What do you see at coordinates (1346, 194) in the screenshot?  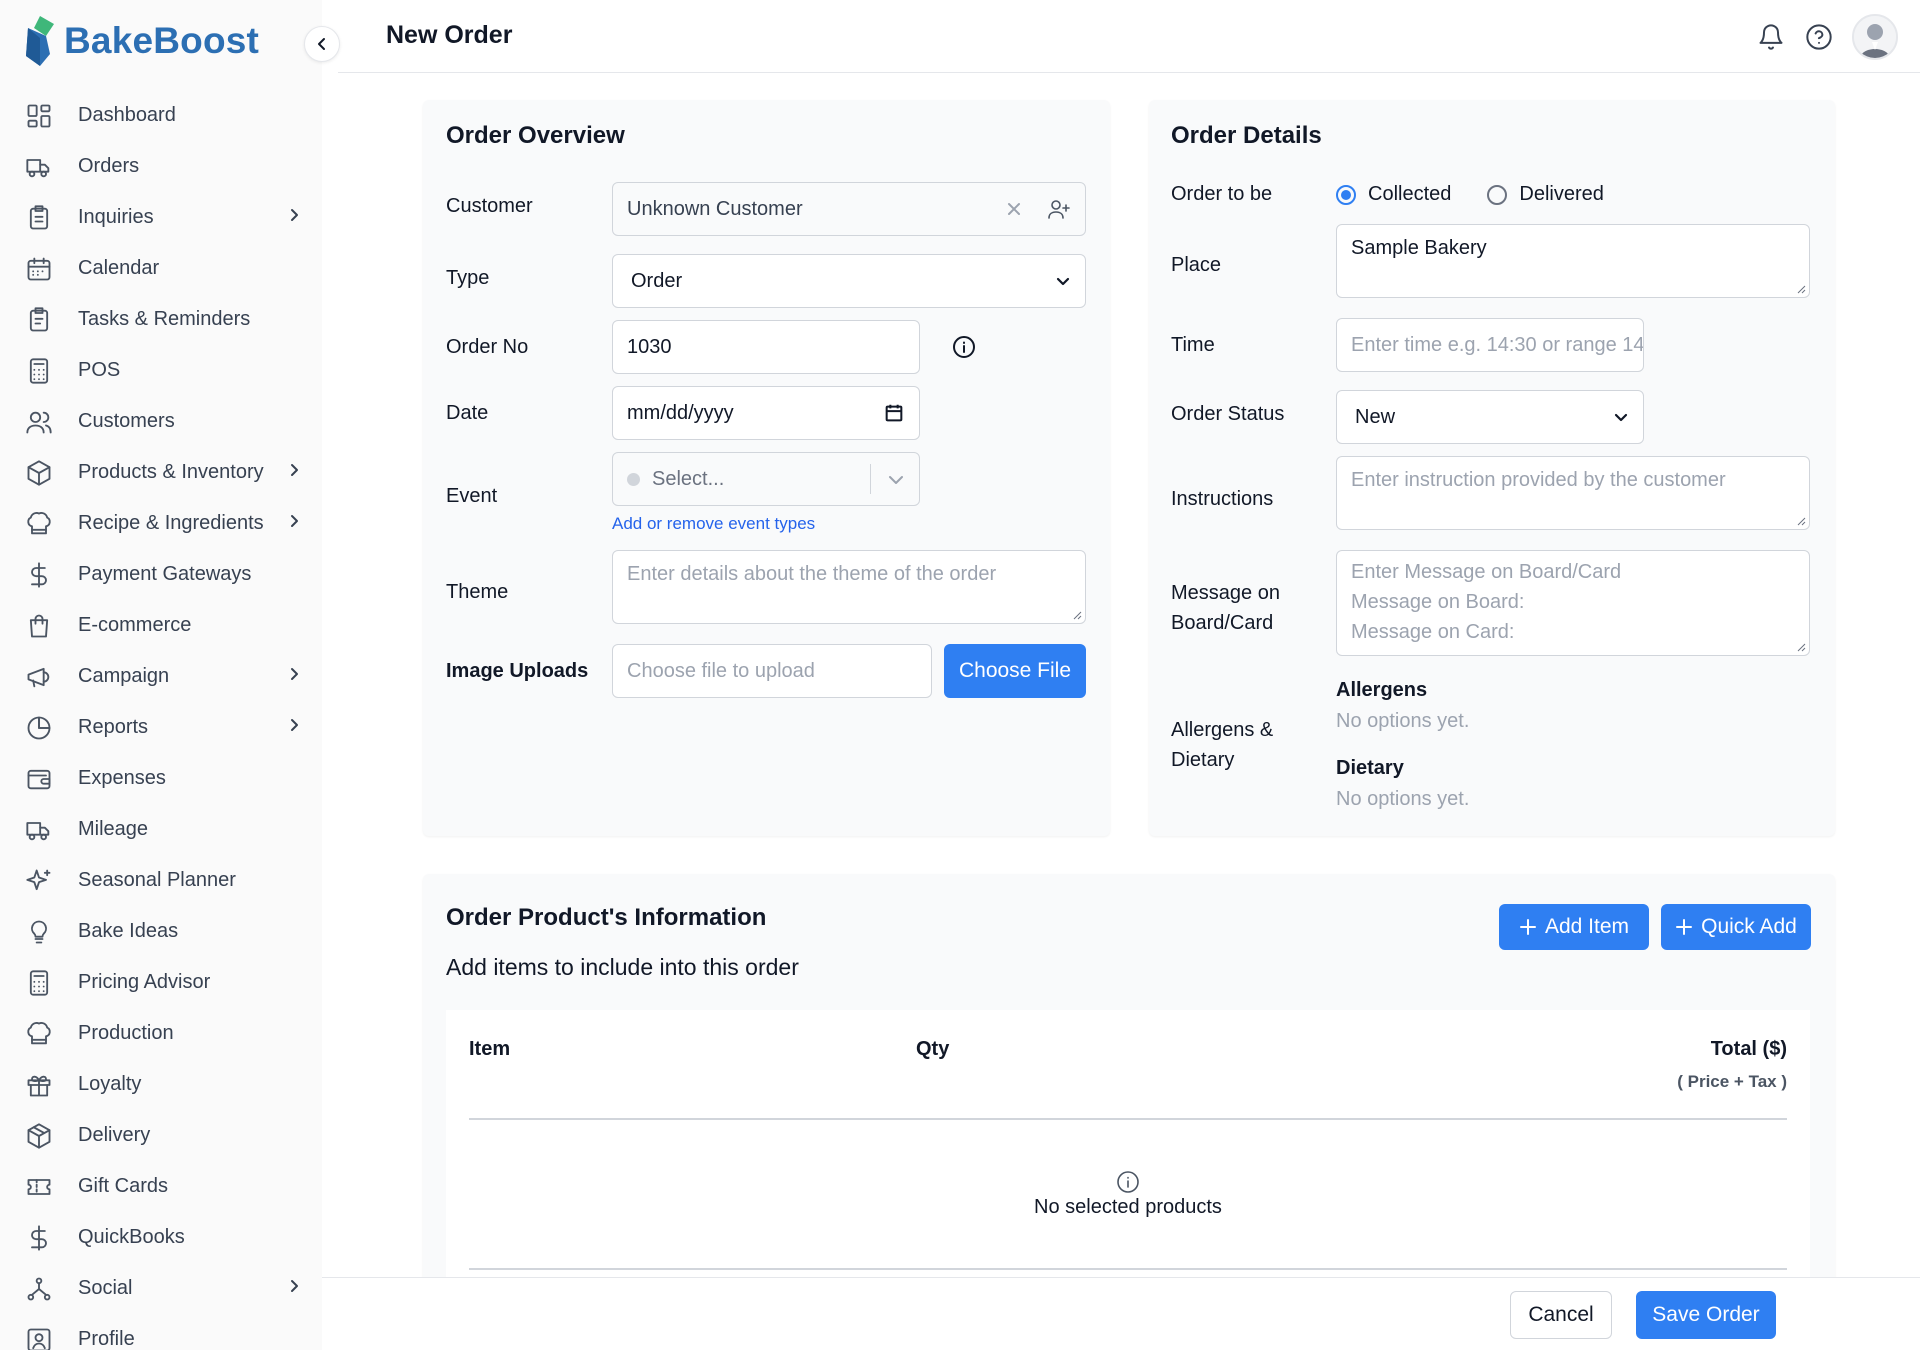 I see `collected-radio` at bounding box center [1346, 194].